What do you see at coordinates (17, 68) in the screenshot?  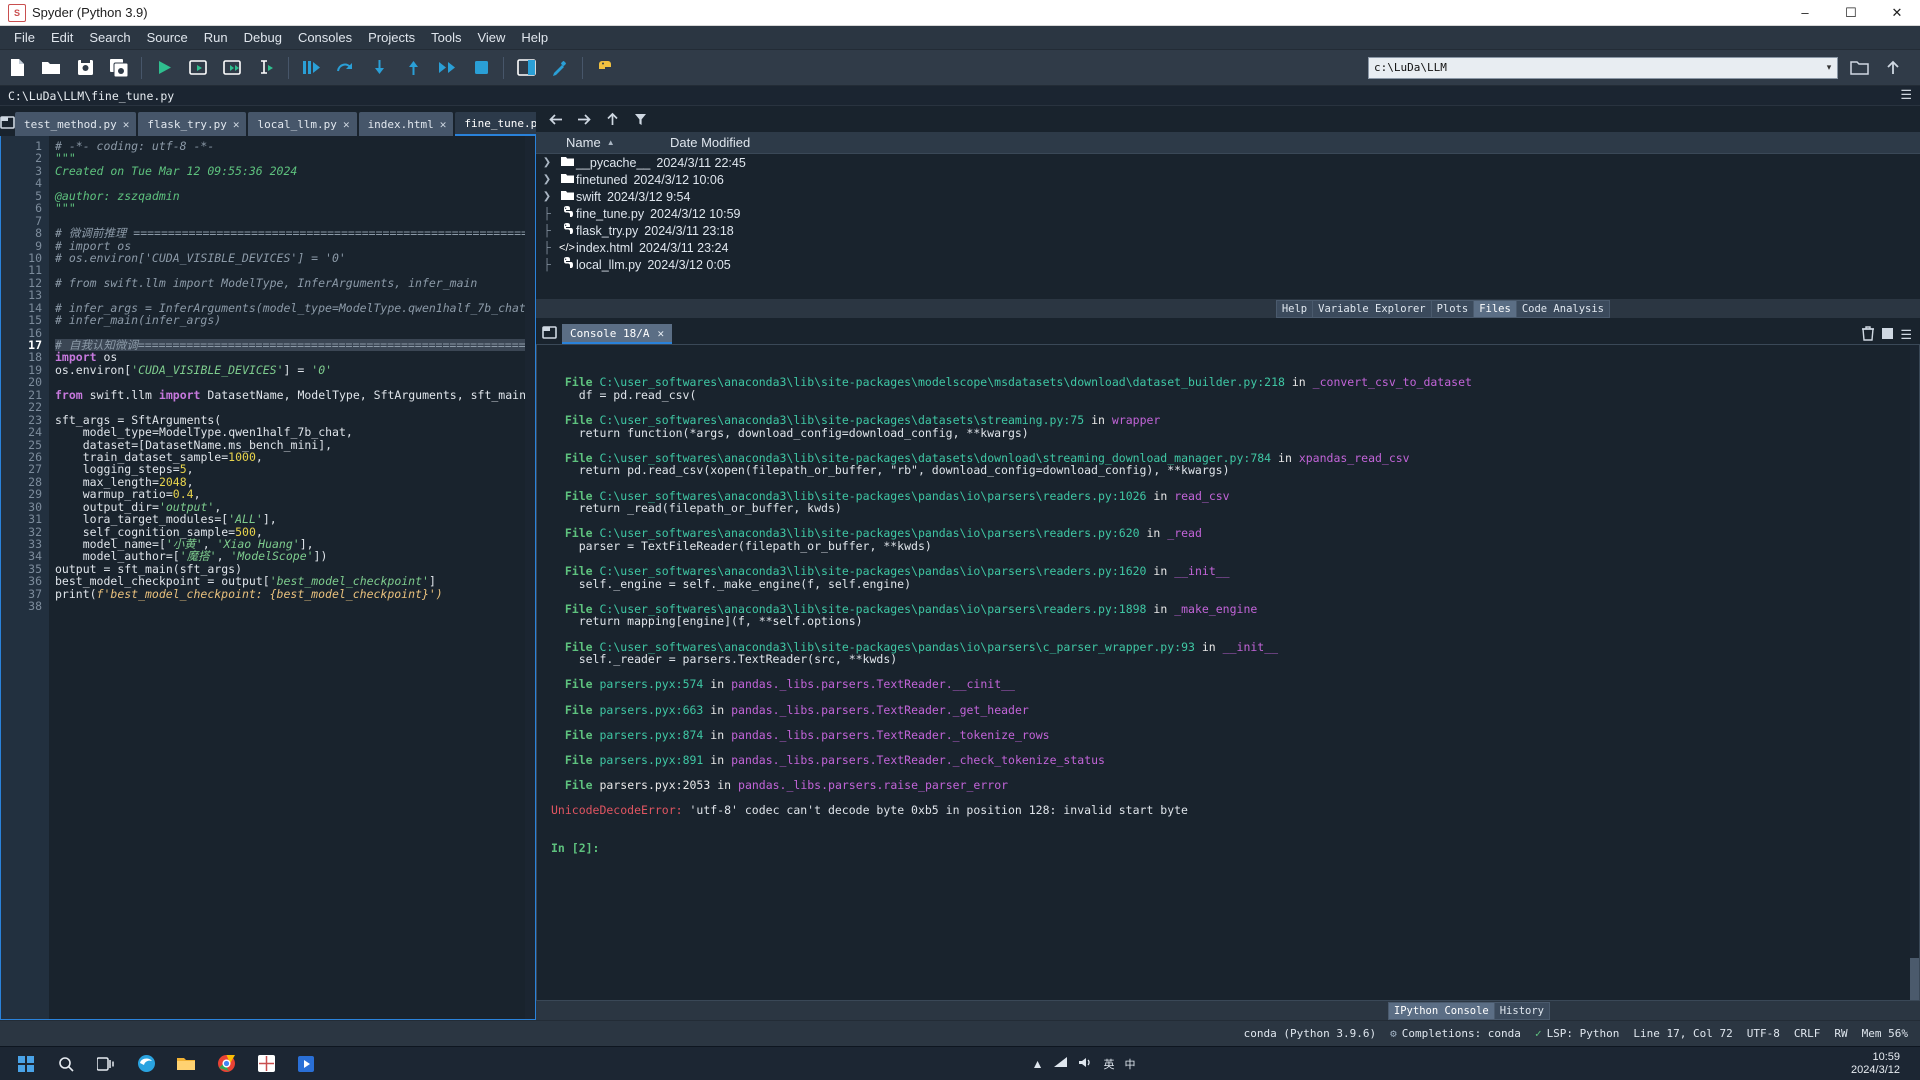 I see `new-file-icon` at bounding box center [17, 68].